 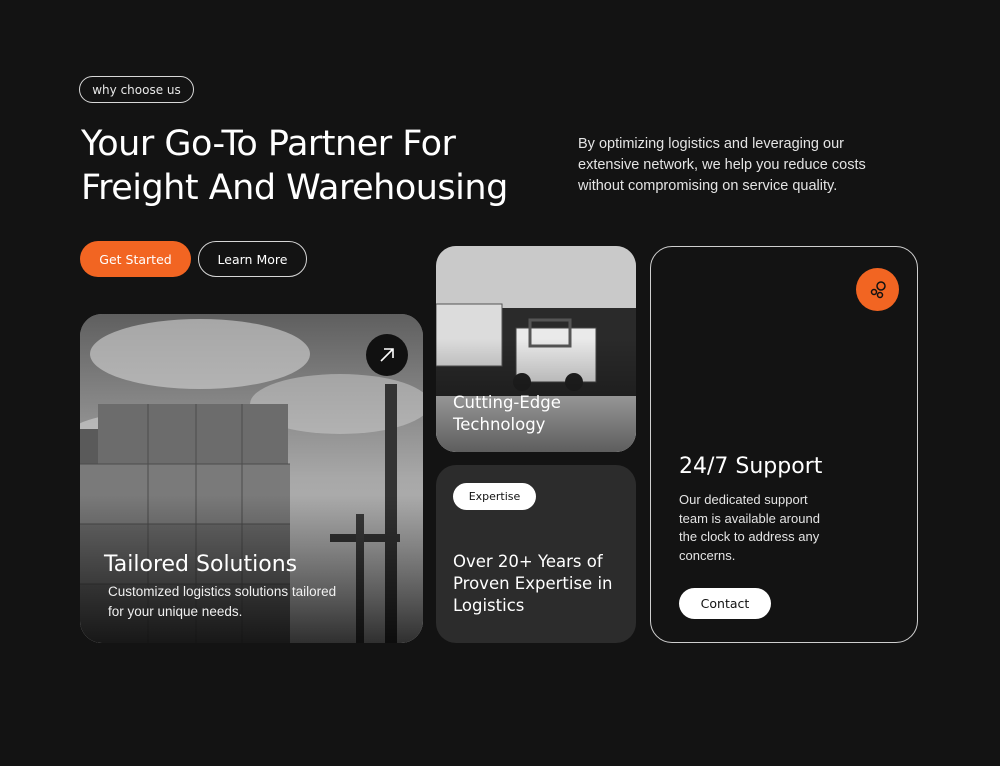 I want to click on learn-more-button: Learn More, so click(x=252, y=259).